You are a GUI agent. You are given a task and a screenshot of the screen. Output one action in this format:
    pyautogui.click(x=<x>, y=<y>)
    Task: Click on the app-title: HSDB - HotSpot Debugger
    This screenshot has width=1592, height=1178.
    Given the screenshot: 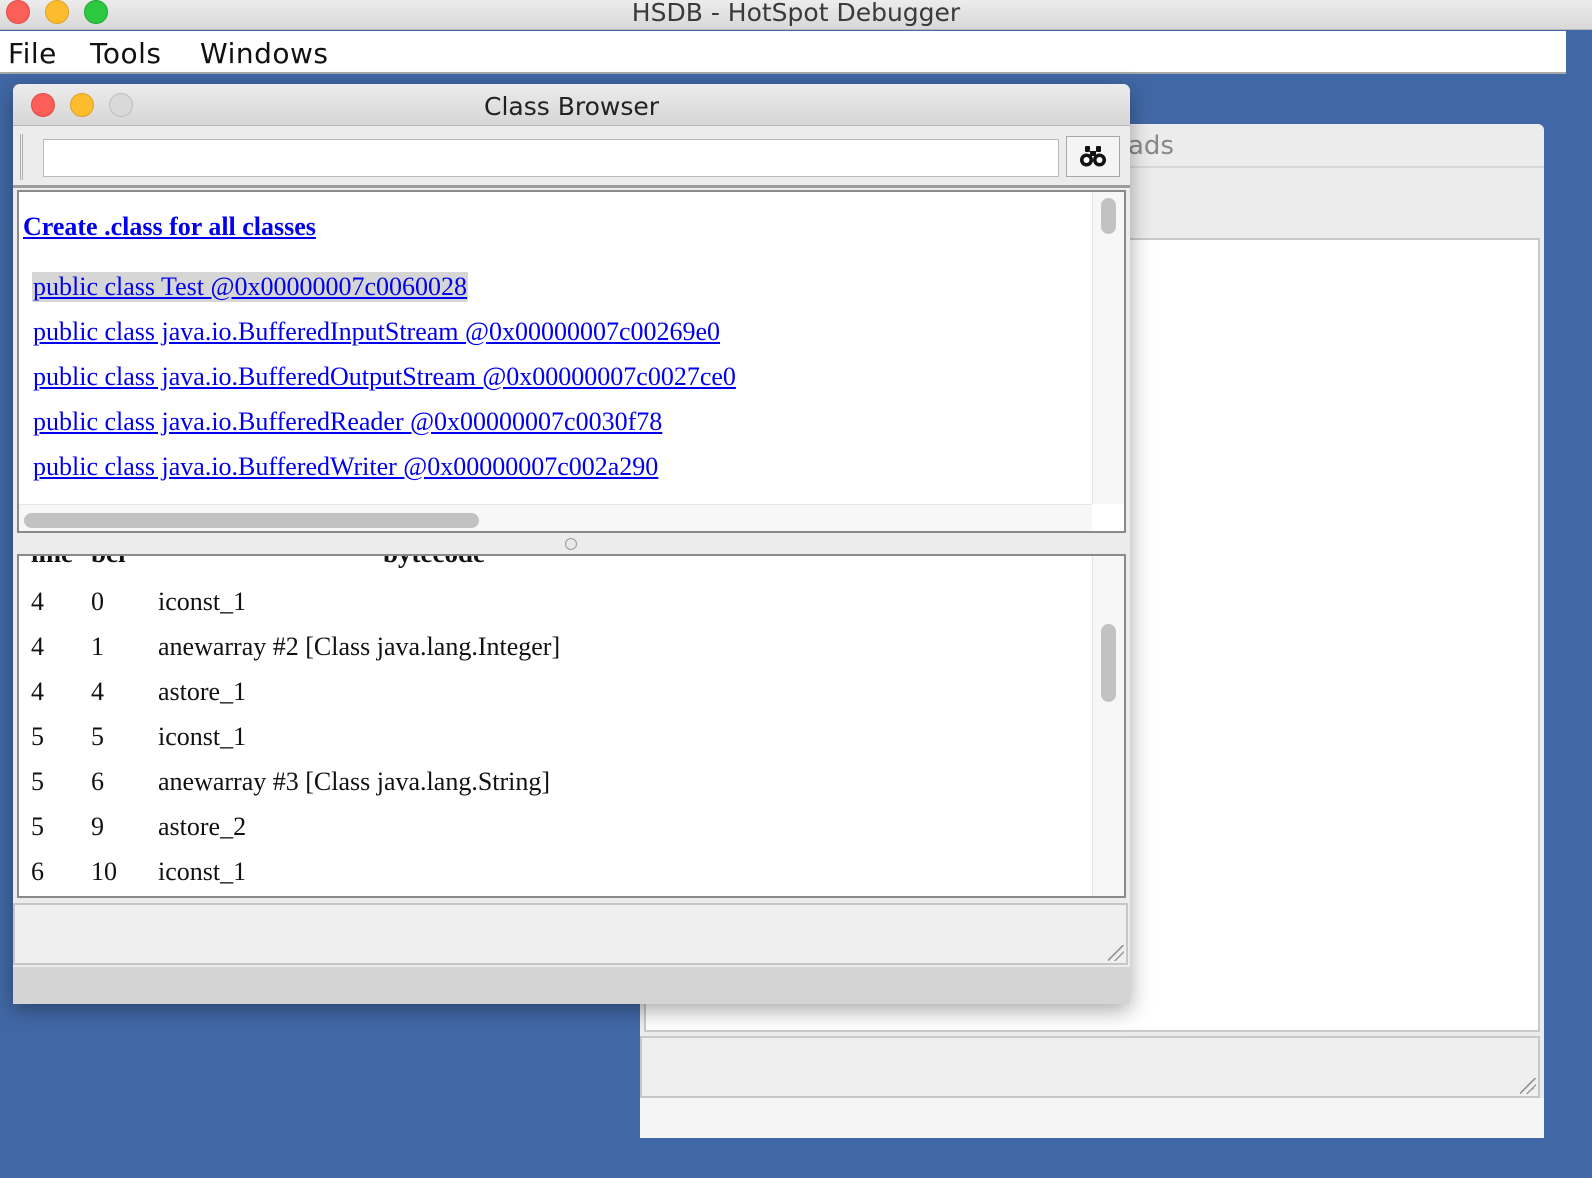 What is the action you would take?
    pyautogui.click(x=796, y=13)
    